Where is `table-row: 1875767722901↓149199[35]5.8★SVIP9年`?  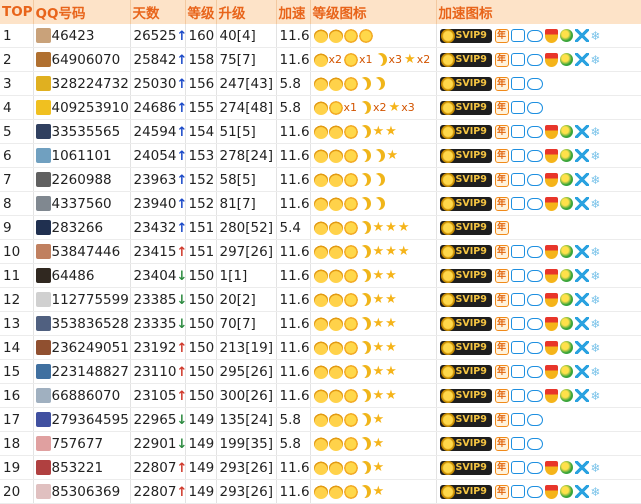
table-row: 1875767722901↓149199[35]5.8★SVIP9年 is located at coordinates (320, 443).